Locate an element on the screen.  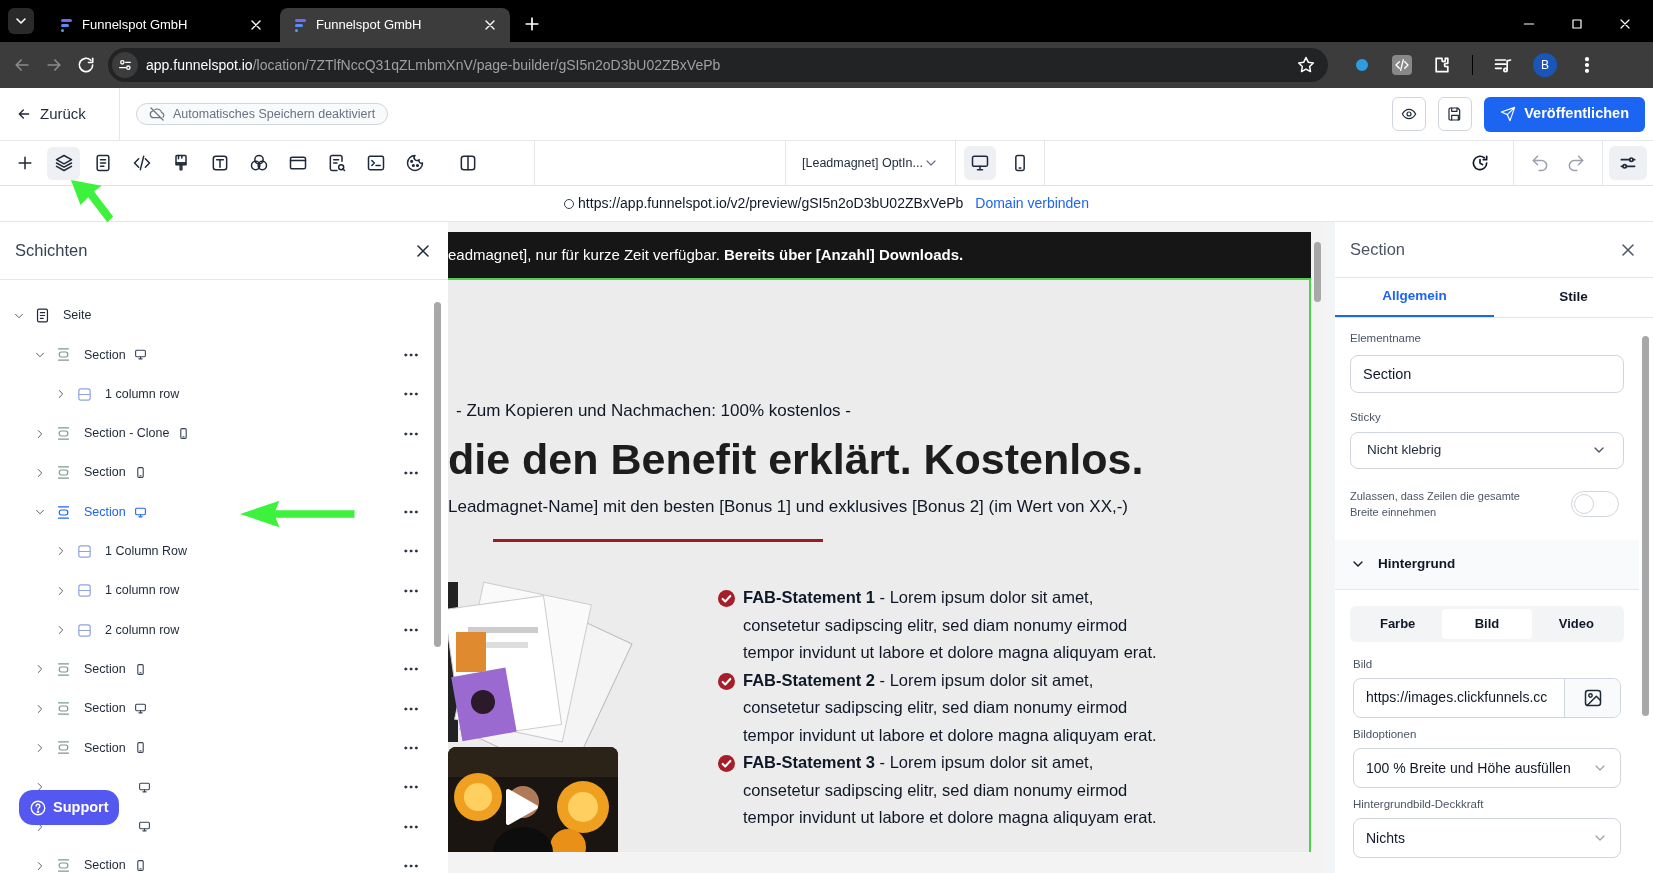
segment-tab: Farbe is located at coordinates (1398, 623).